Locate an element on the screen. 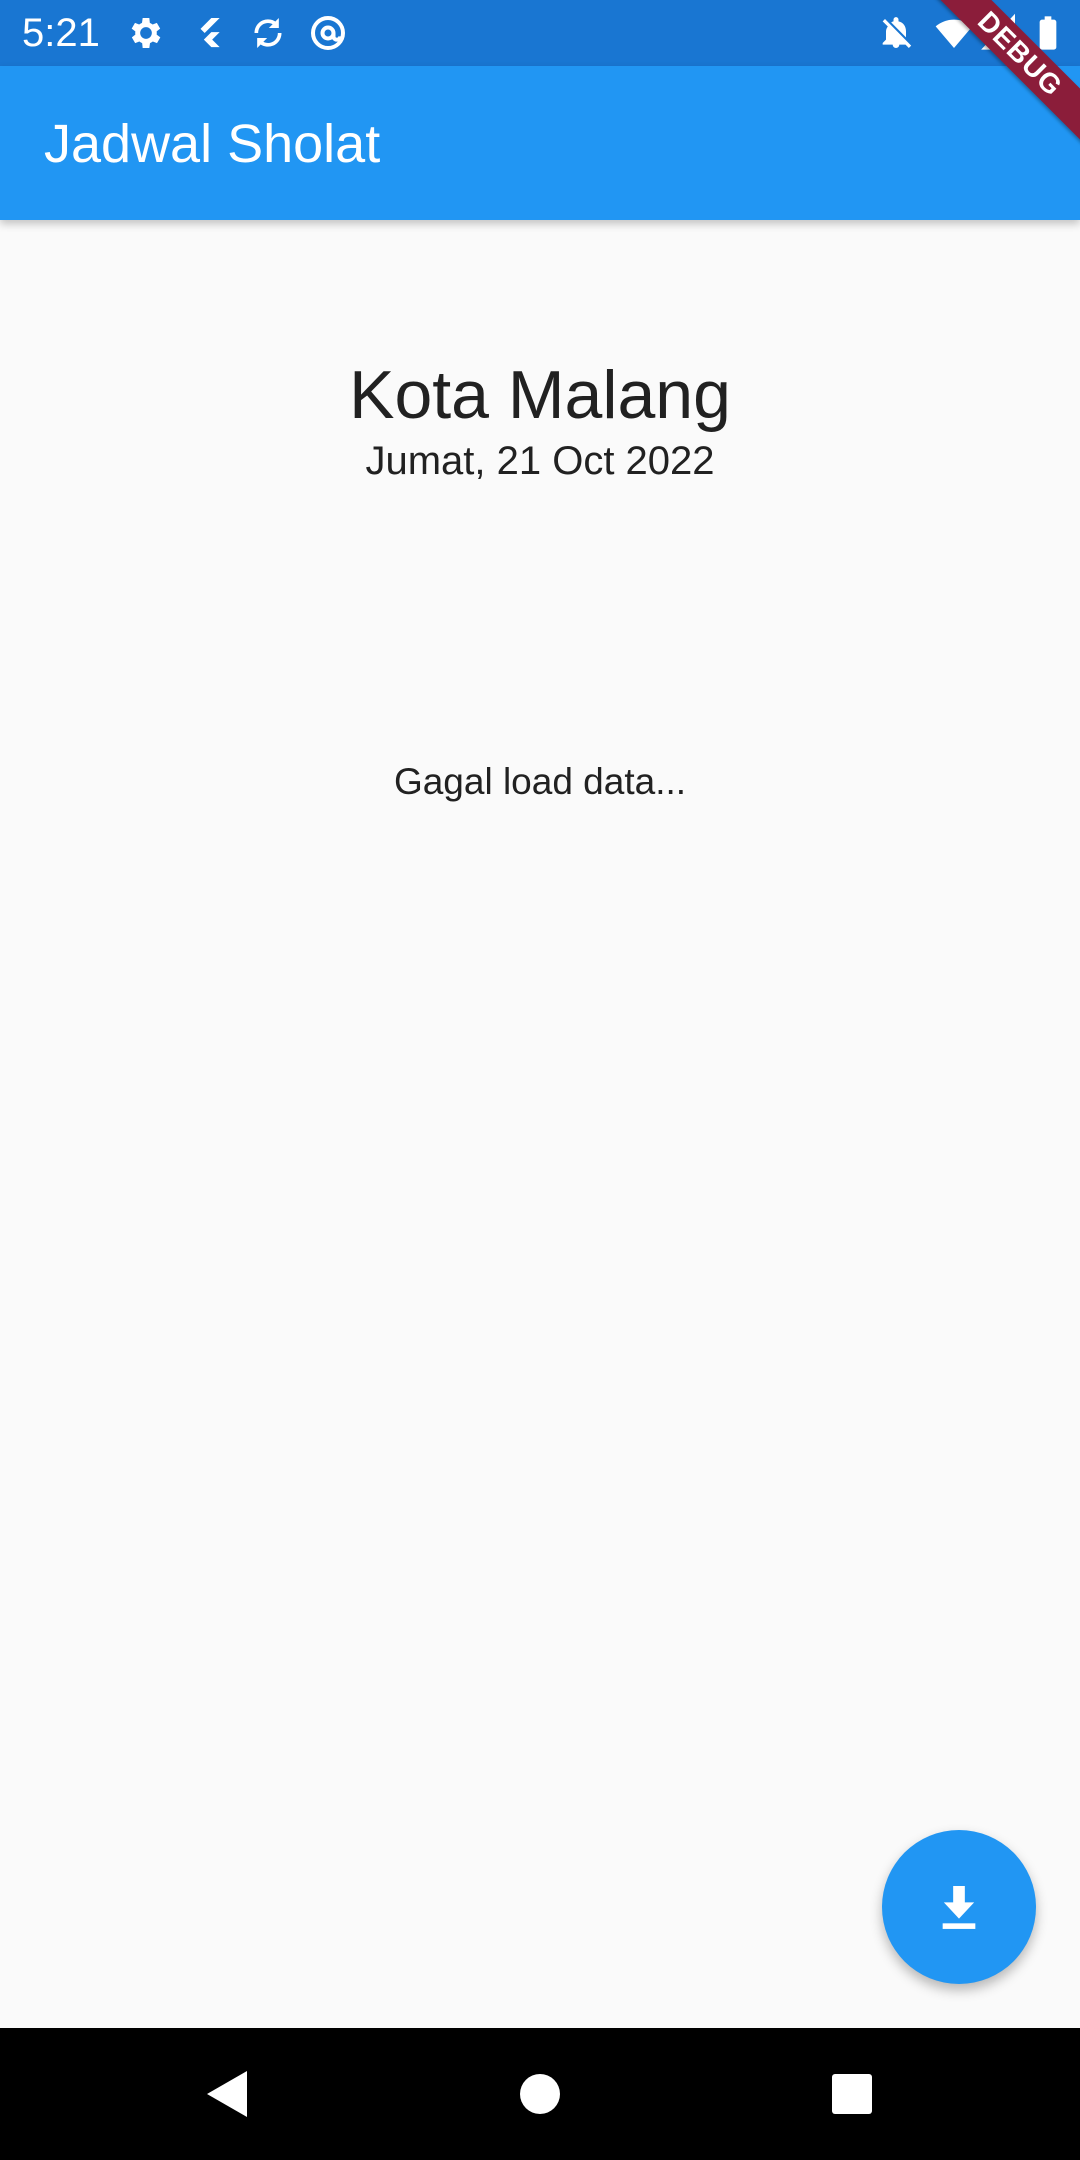 This screenshot has height=2160, width=1080. app-bar: Jadwal Sholat is located at coordinates (540, 143).